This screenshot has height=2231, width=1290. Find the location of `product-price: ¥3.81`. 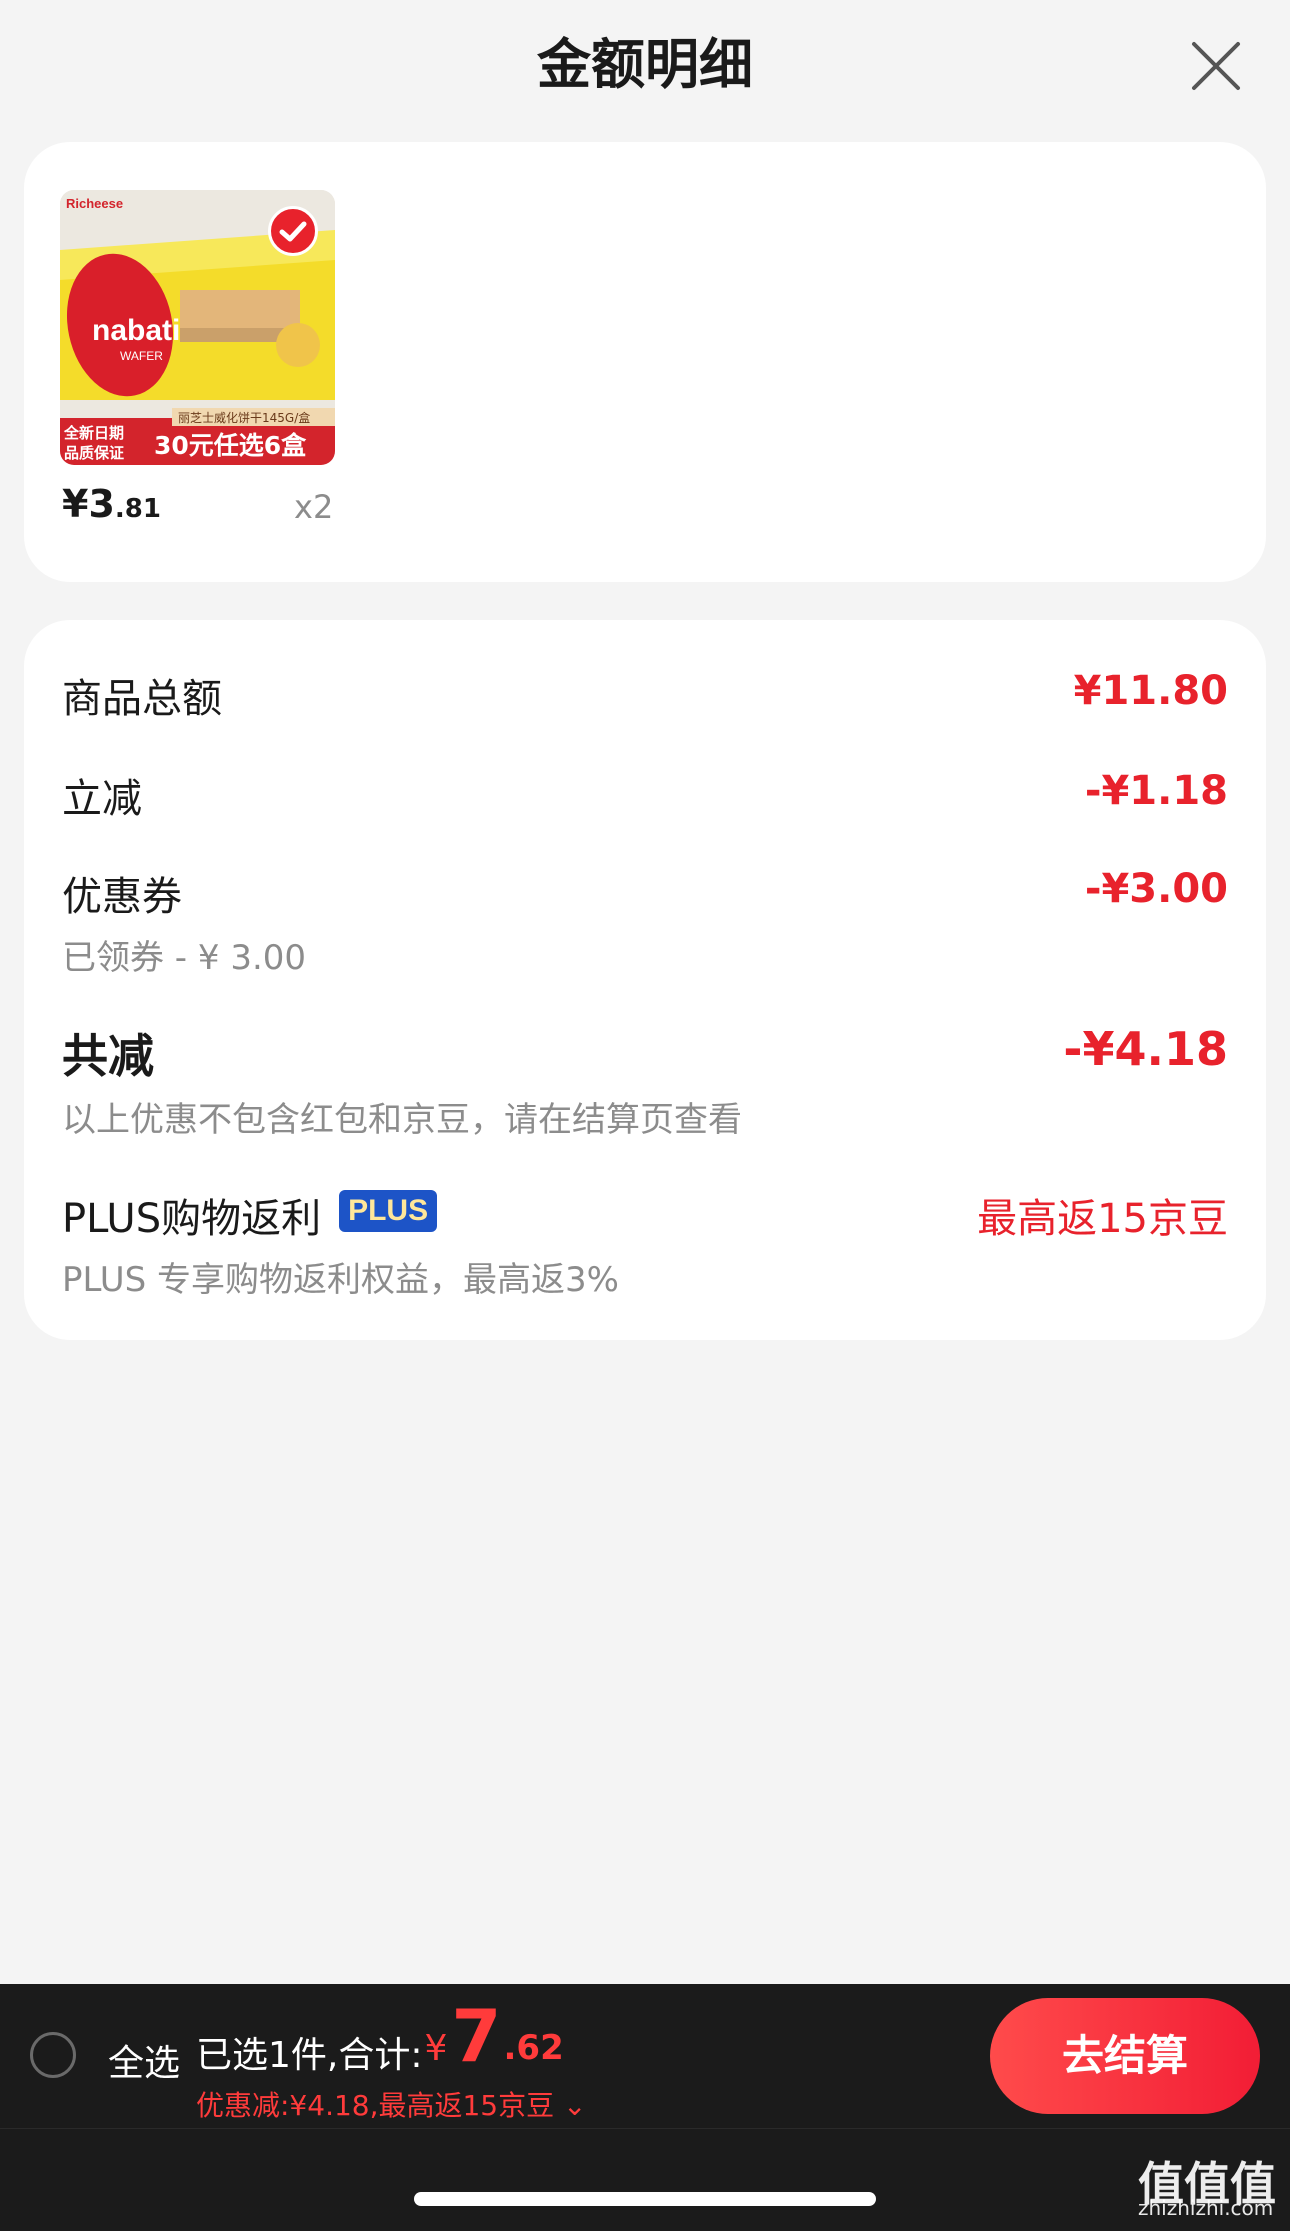

product-price: ¥3.81 is located at coordinates (111, 504).